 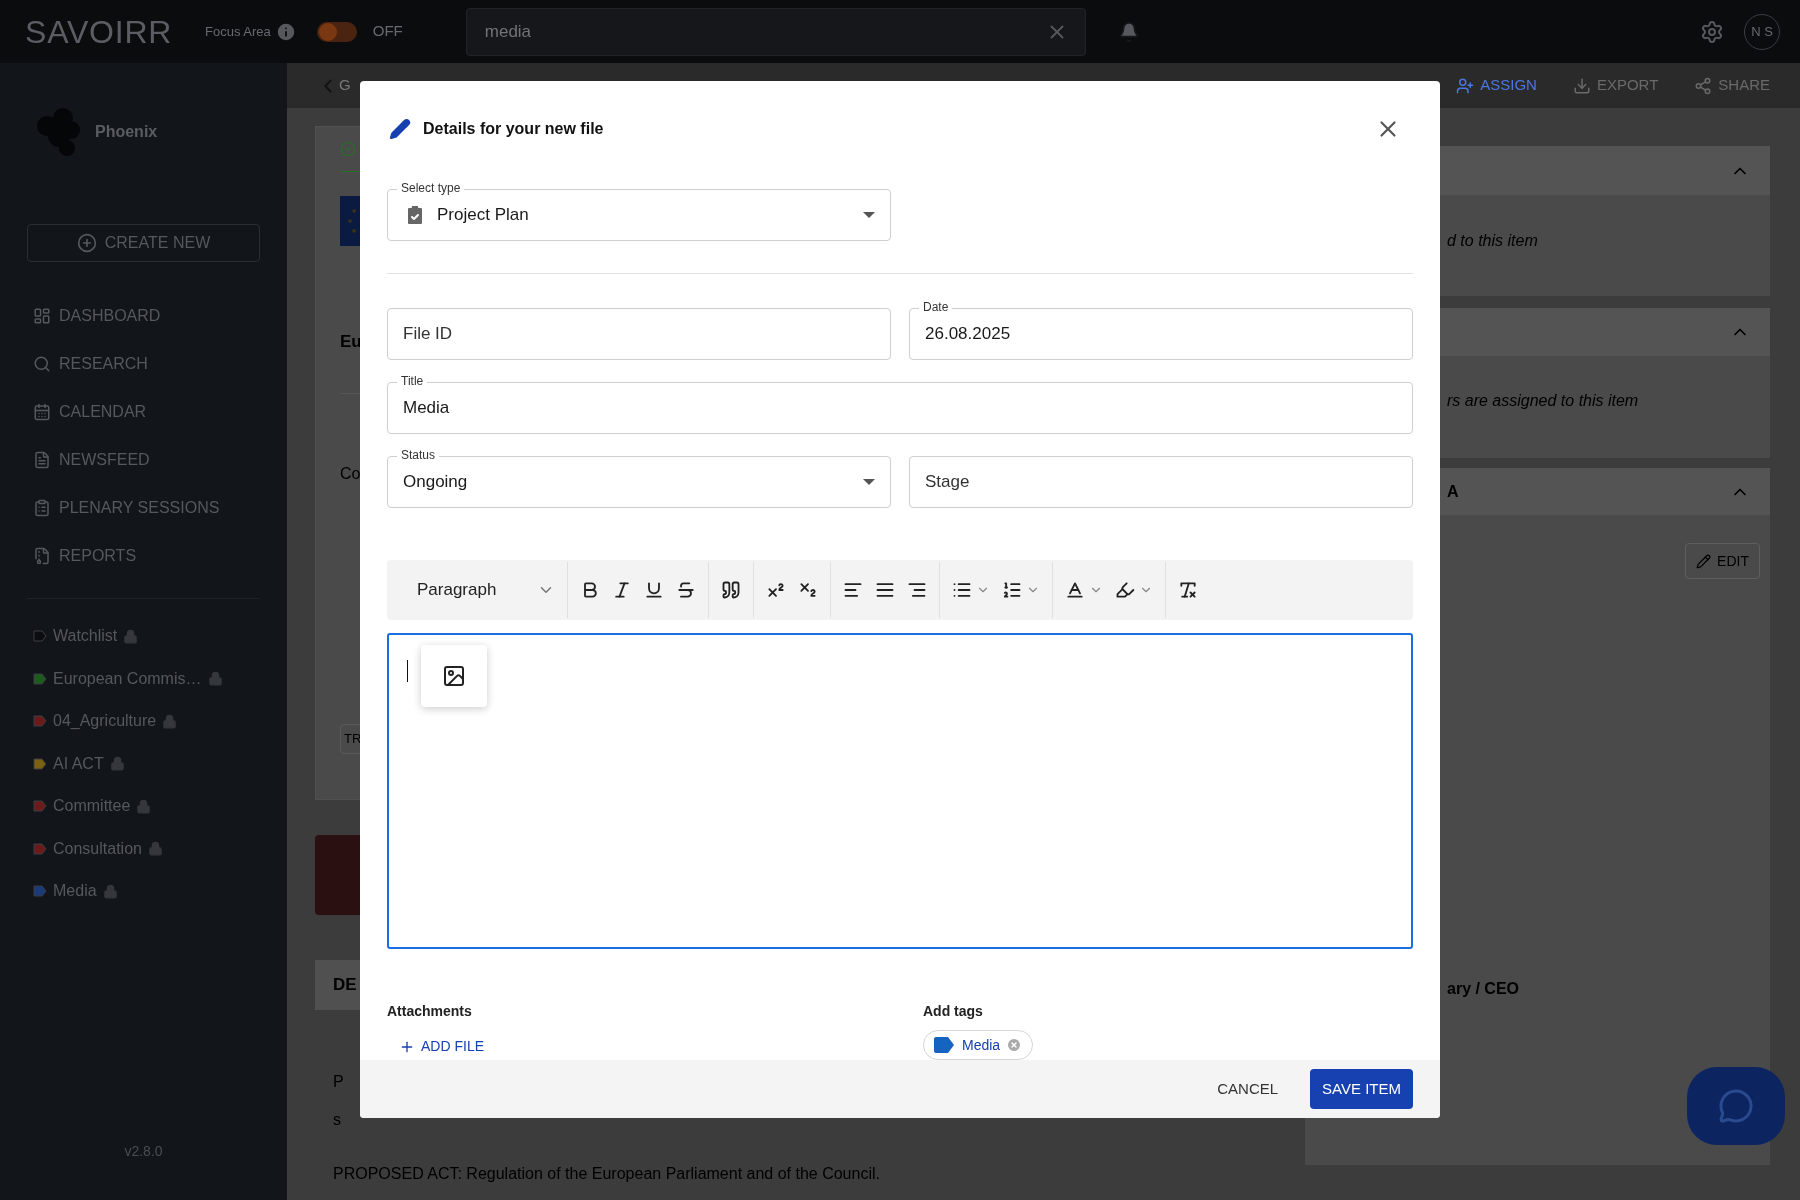 What do you see at coordinates (1492, 241) in the screenshot?
I see `empty-text: d to this item` at bounding box center [1492, 241].